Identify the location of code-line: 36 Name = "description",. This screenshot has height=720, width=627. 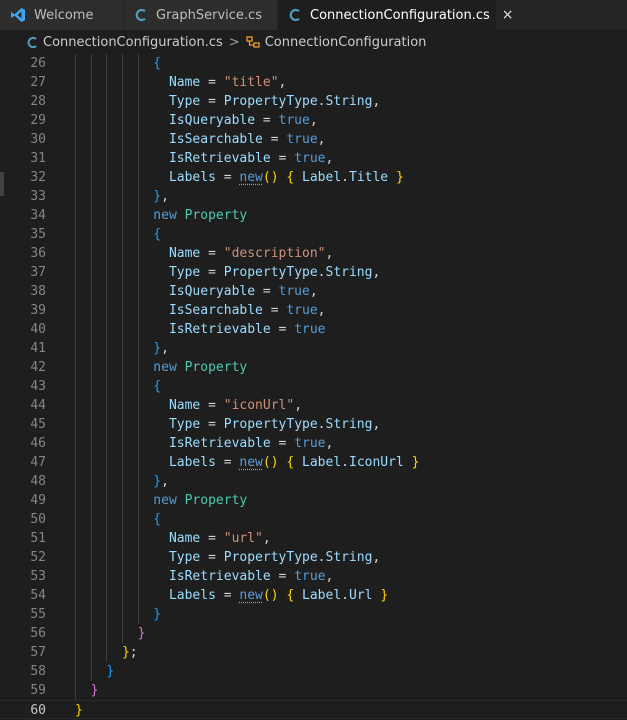
(313, 253).